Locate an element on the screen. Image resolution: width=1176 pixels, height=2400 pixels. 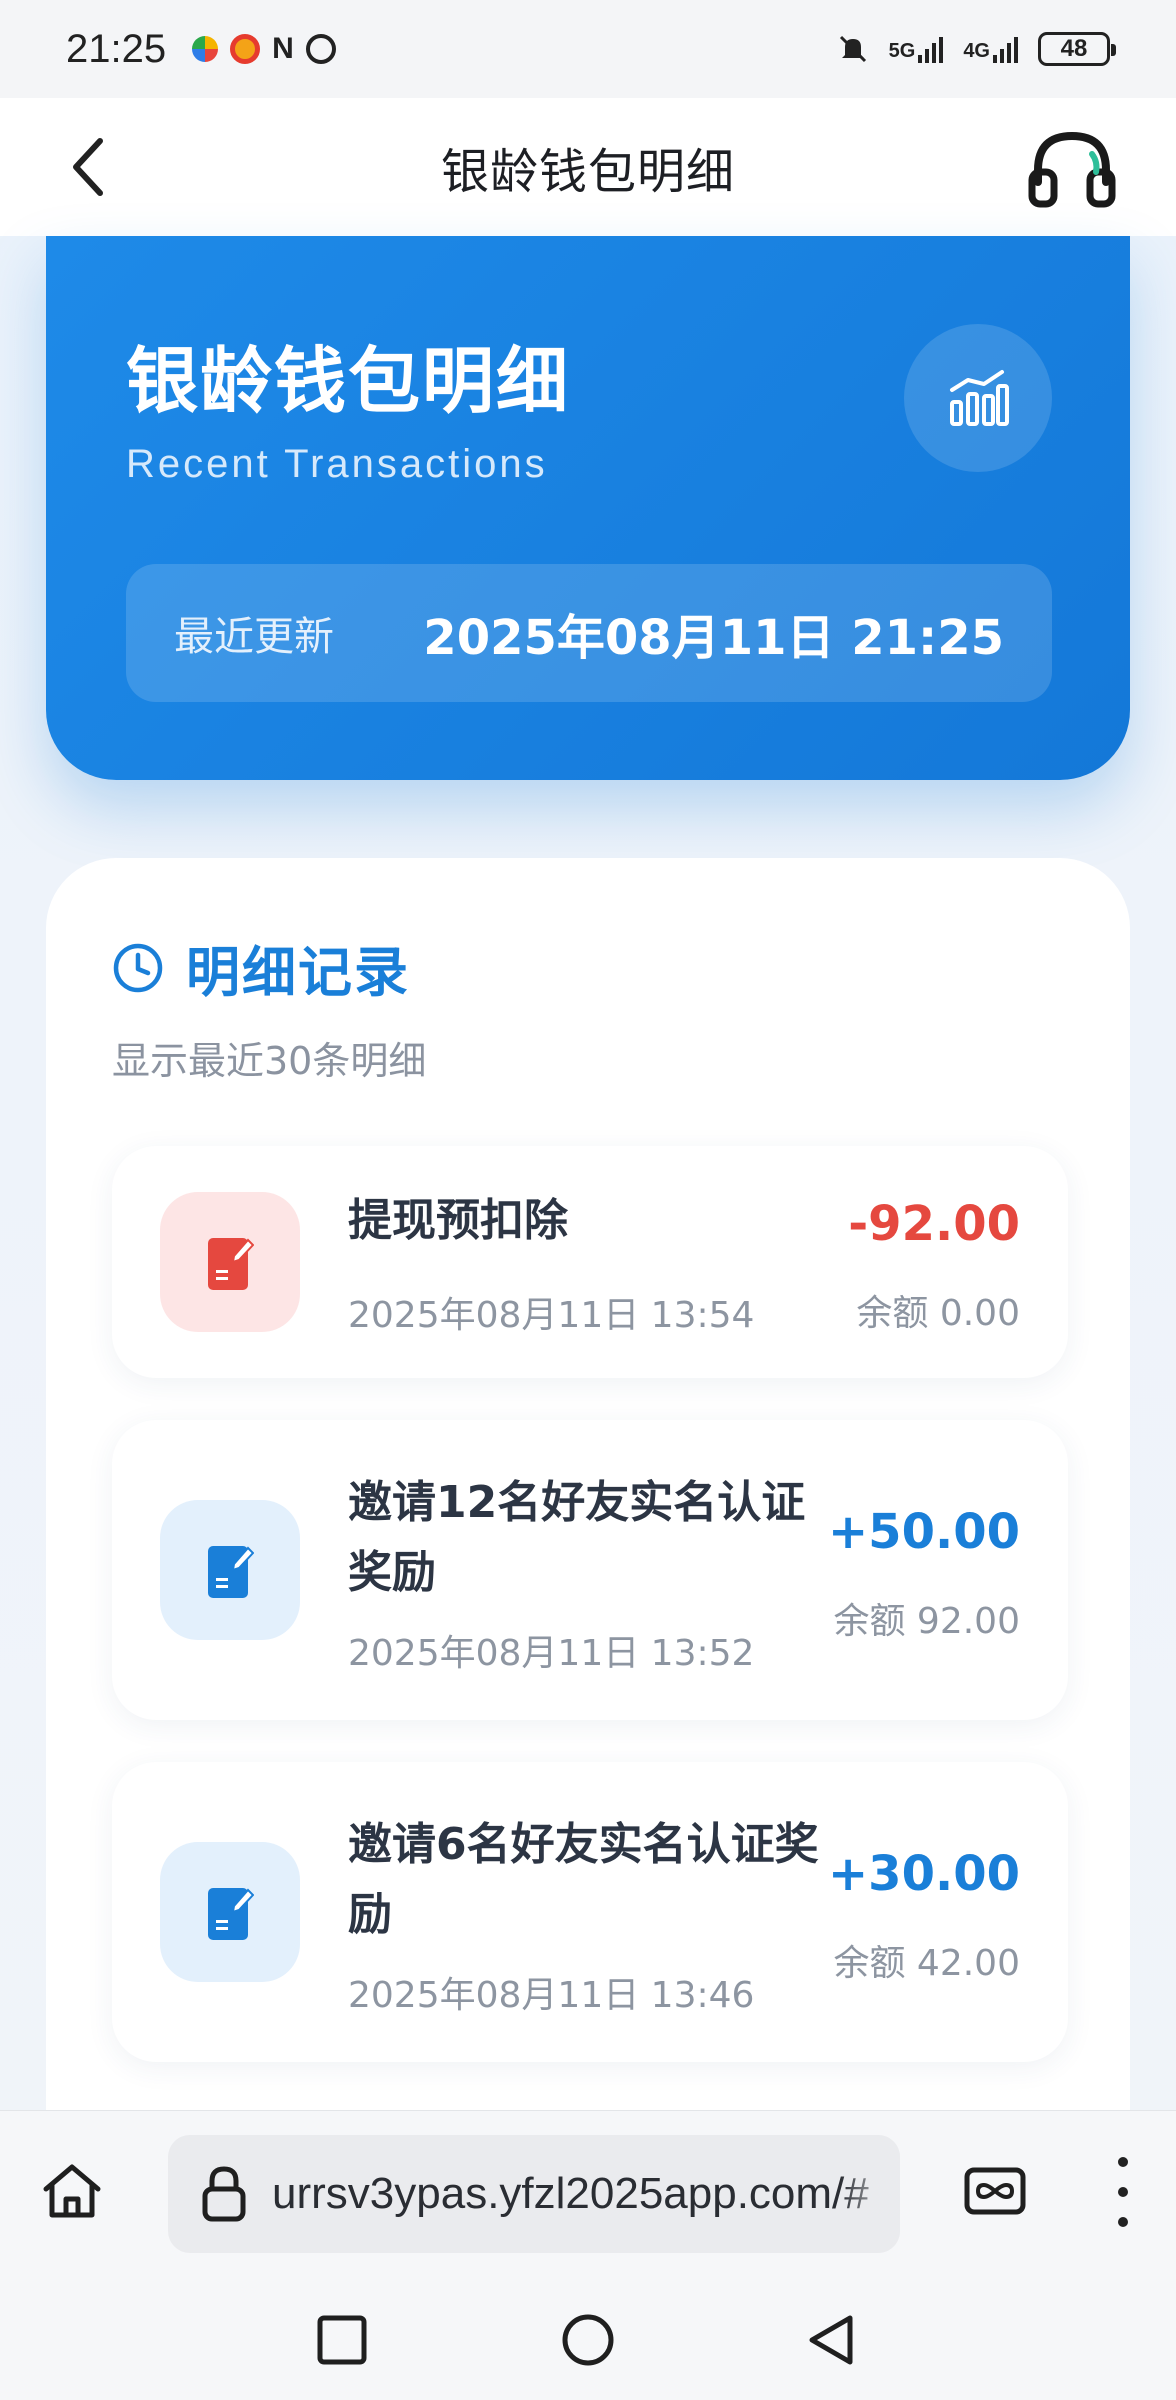
transaction-item: 提现预扣除 2025年08月11日 13:54 -92.00 余额 0.00 is located at coordinates (590, 1262).